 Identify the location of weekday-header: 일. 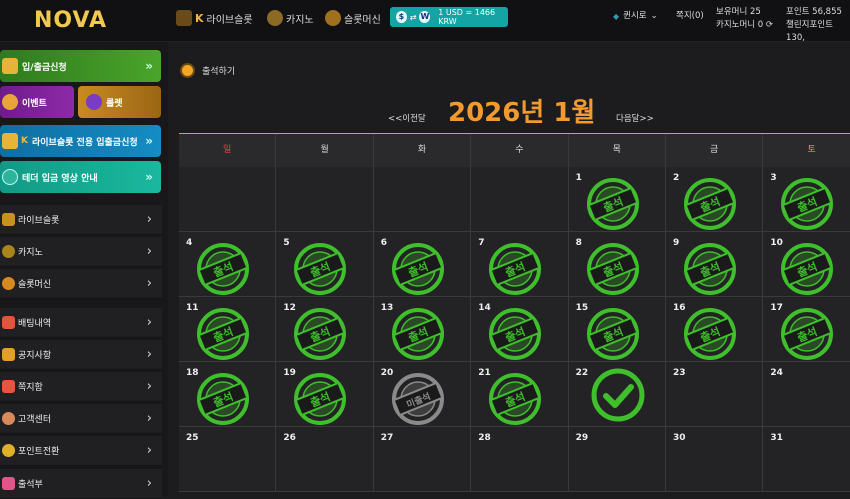
(228, 150).